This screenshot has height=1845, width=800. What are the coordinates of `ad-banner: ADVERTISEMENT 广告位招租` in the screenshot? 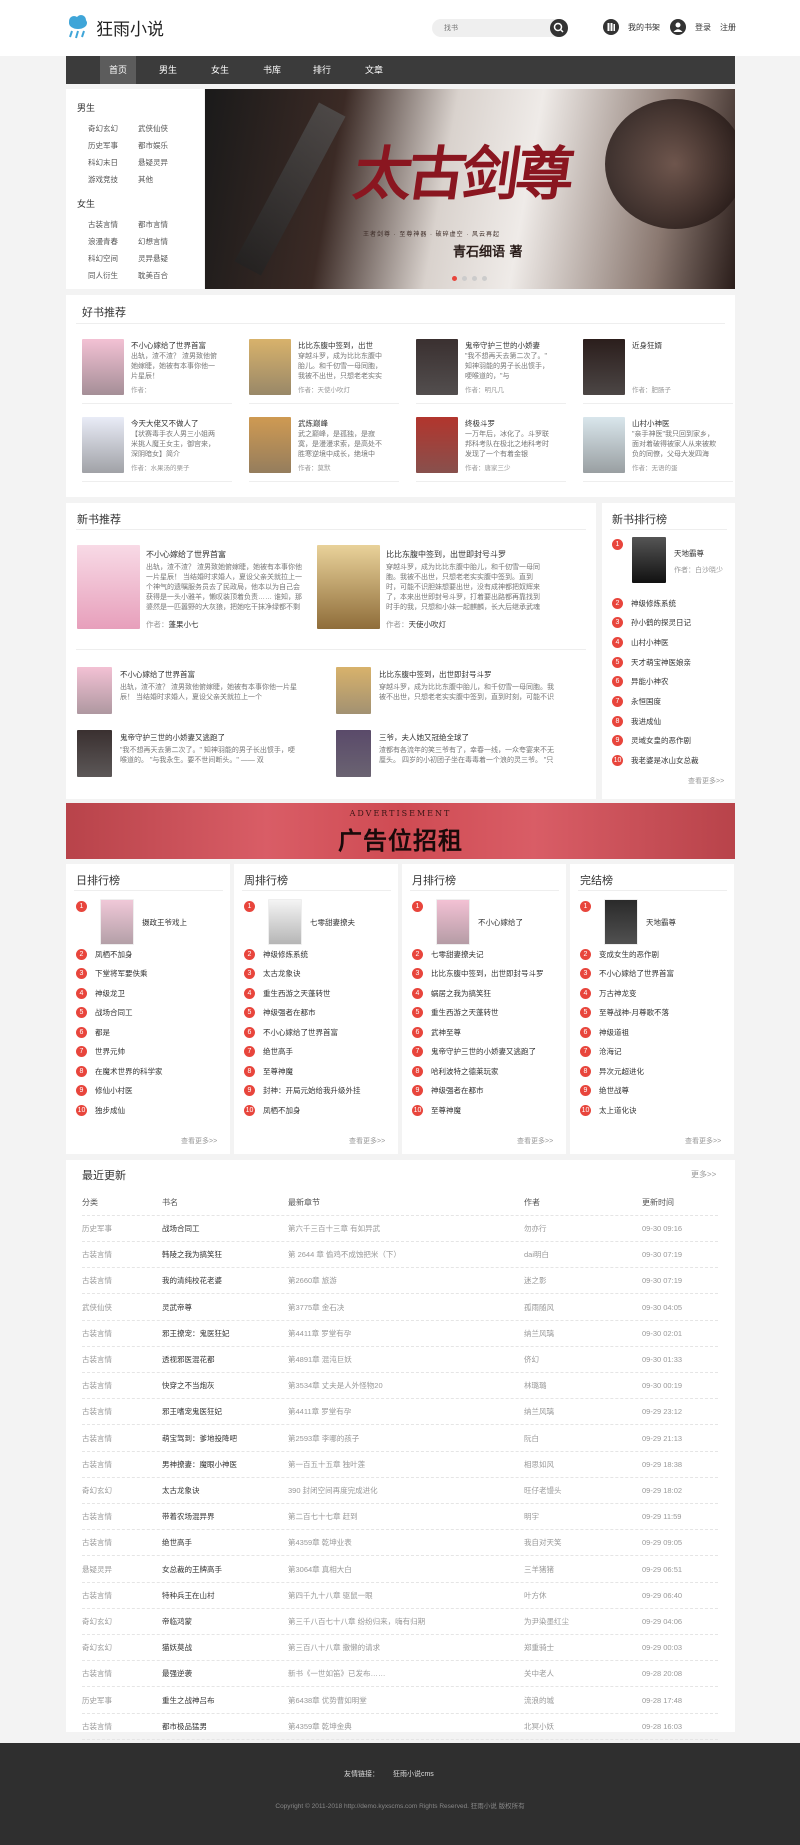 It's located at (400, 831).